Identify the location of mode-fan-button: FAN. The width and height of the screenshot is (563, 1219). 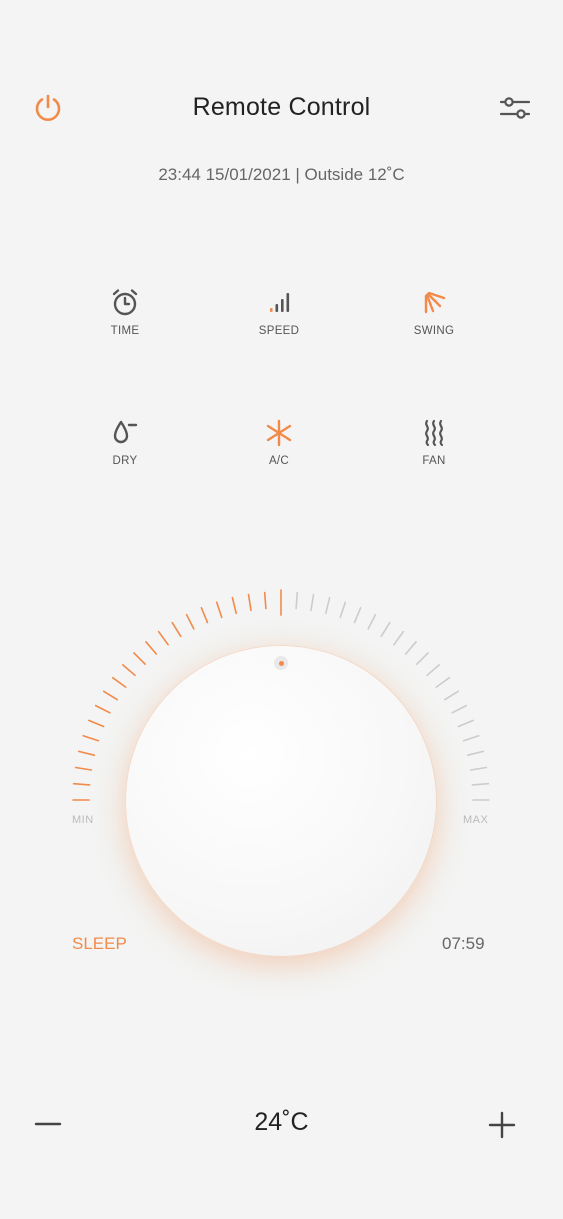
(434, 442).